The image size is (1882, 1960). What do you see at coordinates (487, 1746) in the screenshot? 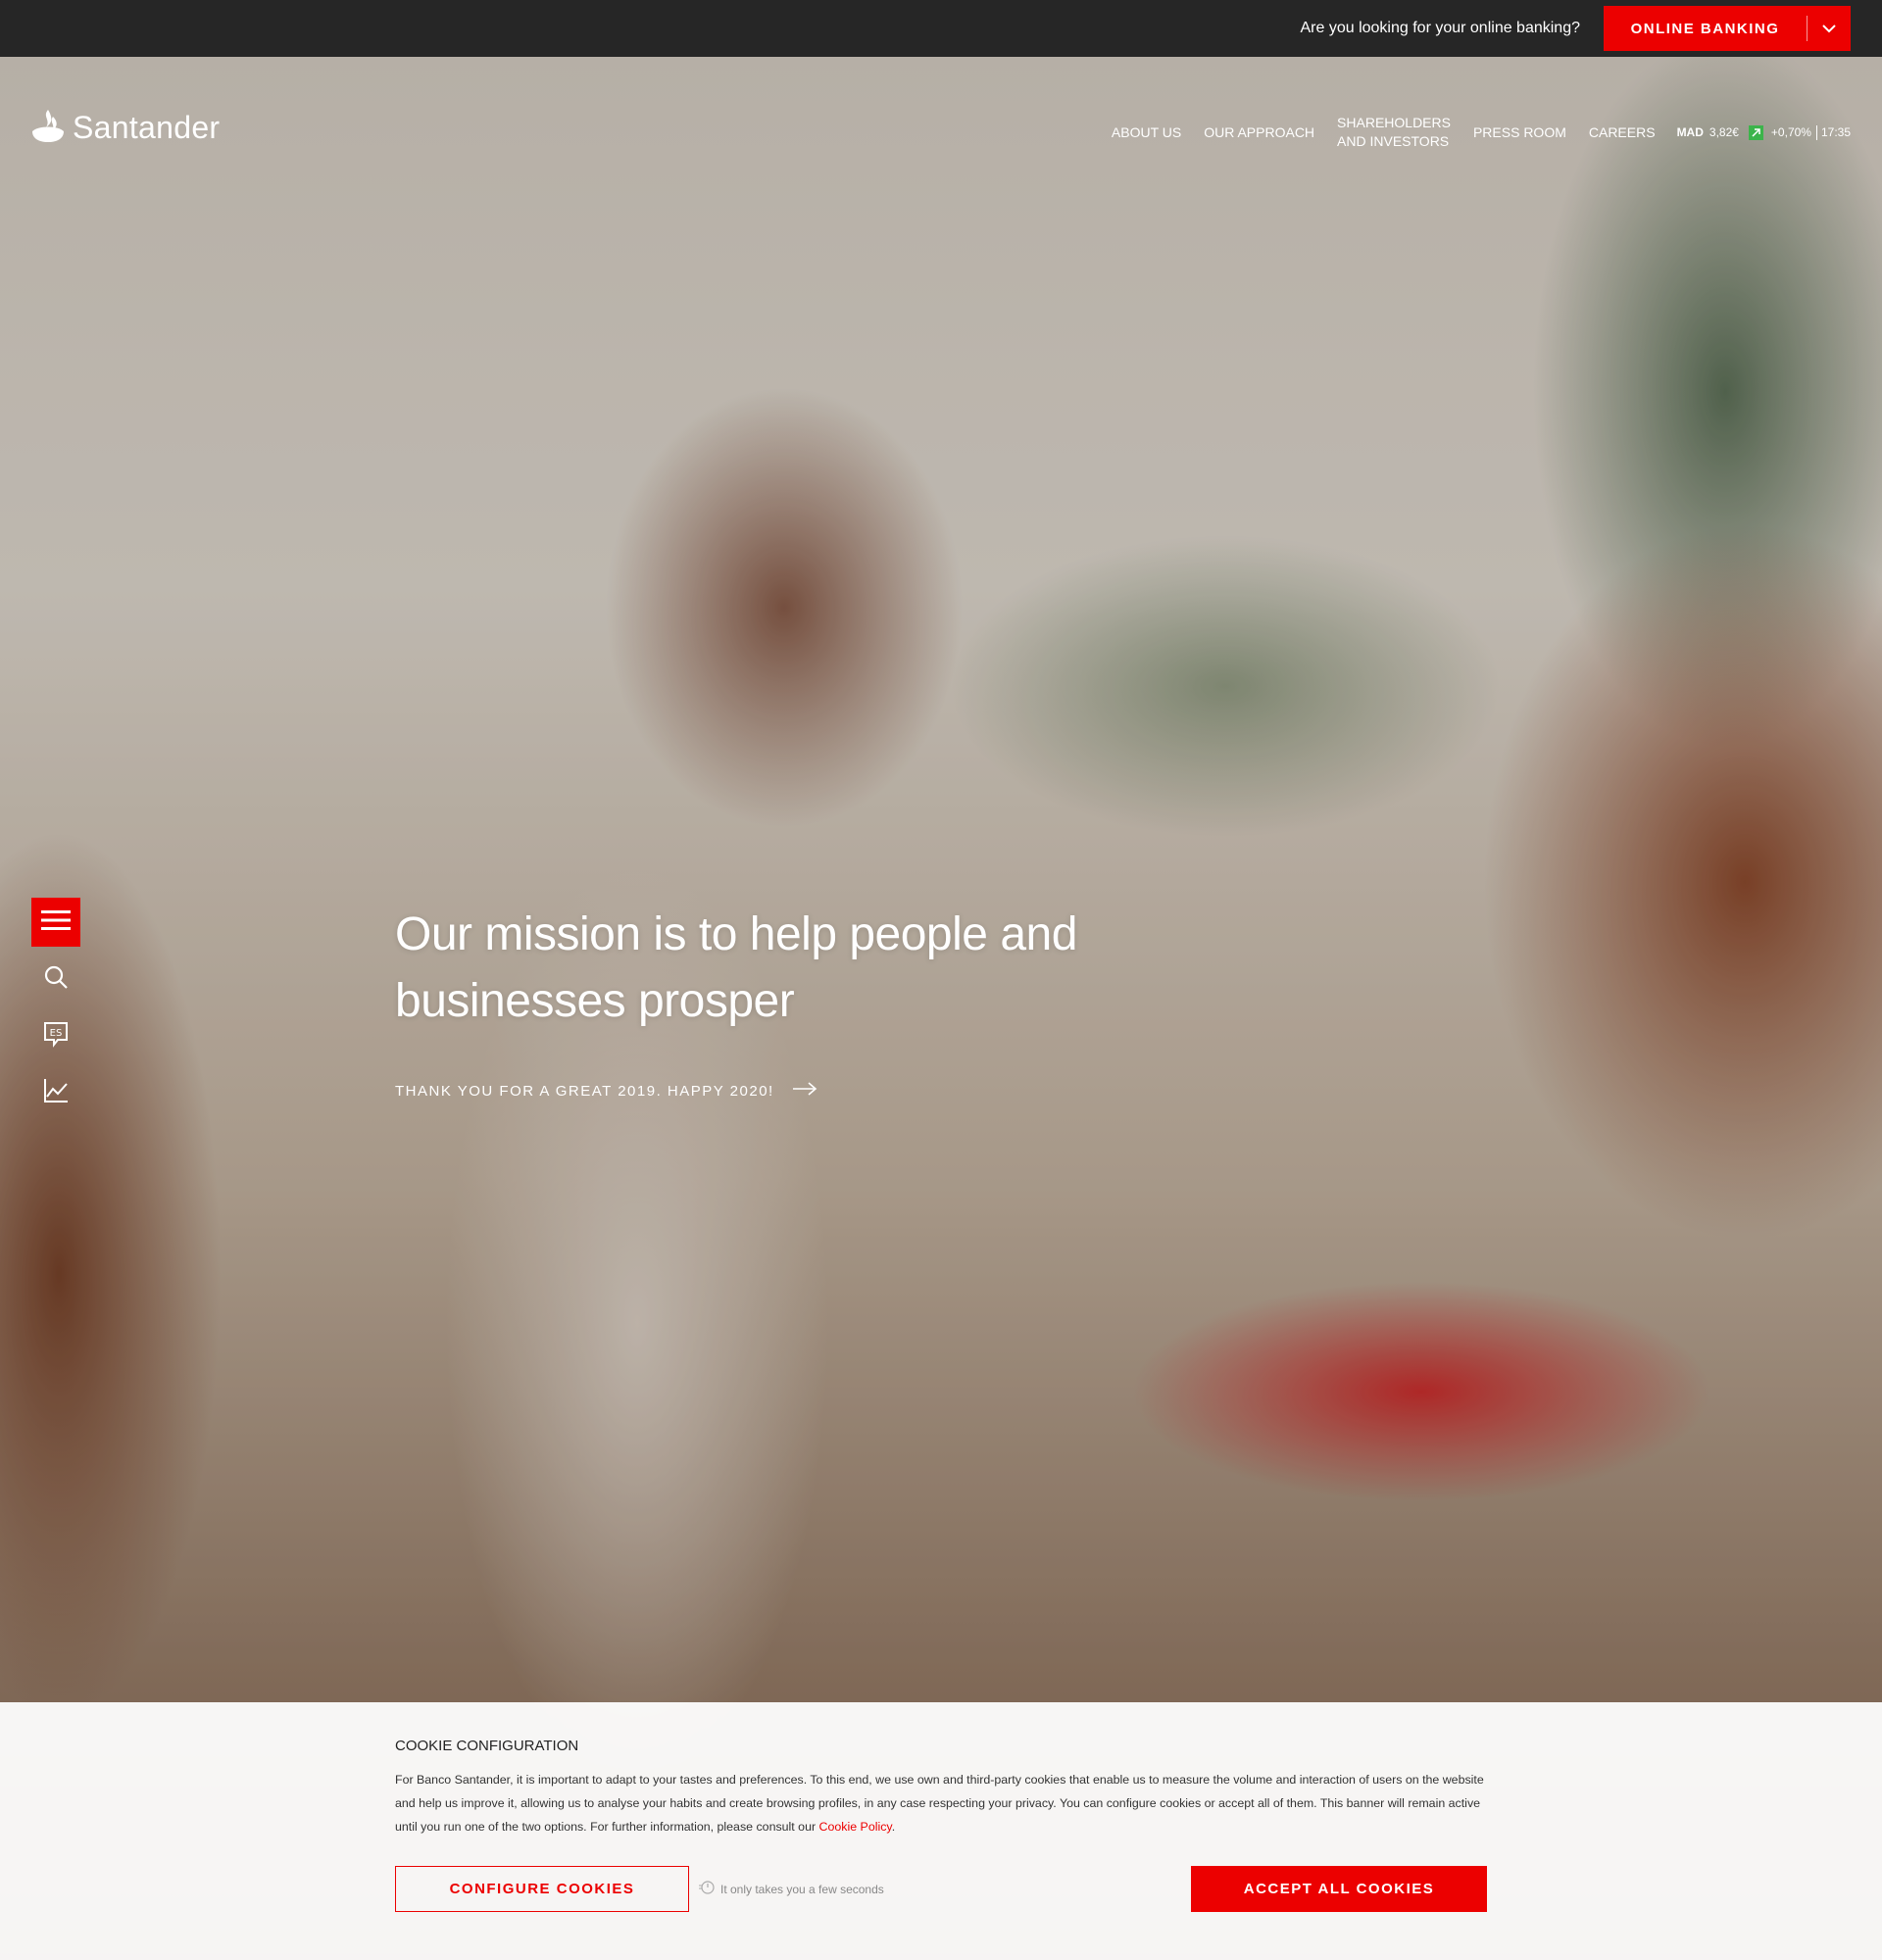
I see `cookie-title: COOKIE CONFIGURATION` at bounding box center [487, 1746].